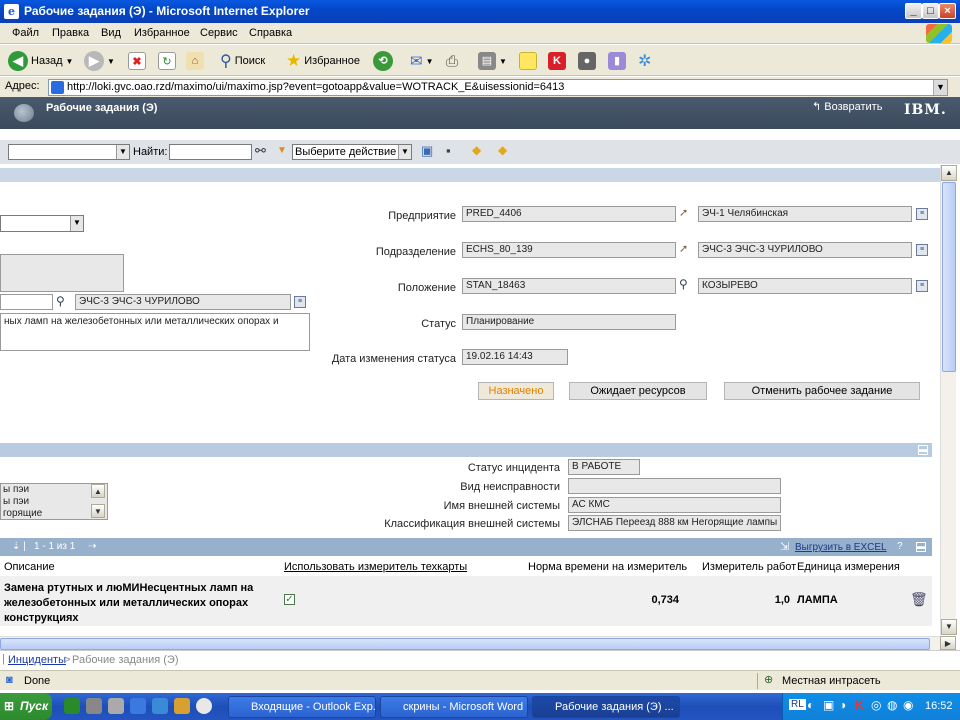 The image size is (960, 720). Describe the element at coordinates (913, 11) in the screenshot. I see `minimize-button: _` at that location.